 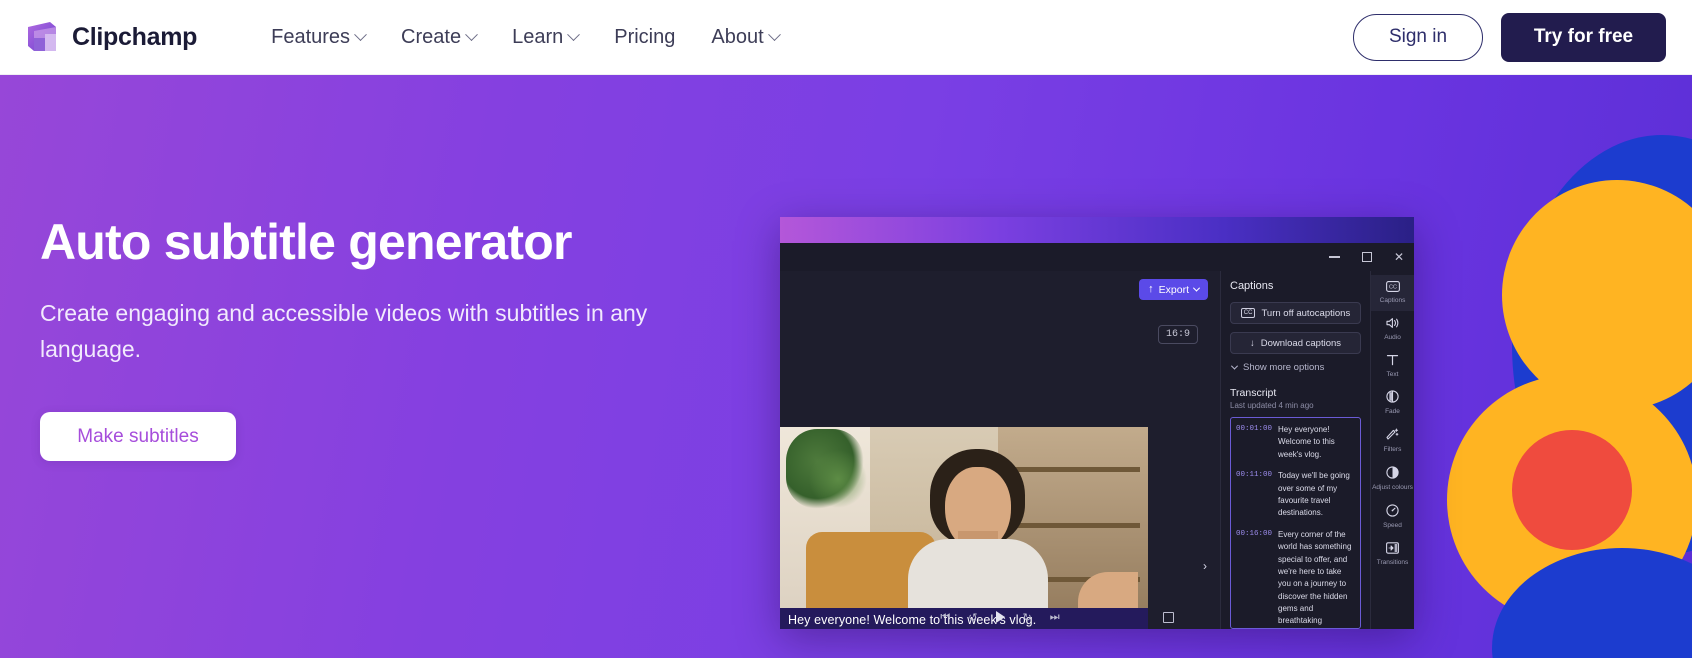 I want to click on rail-item-adjust-colours: Adjust colours, so click(x=1392, y=479).